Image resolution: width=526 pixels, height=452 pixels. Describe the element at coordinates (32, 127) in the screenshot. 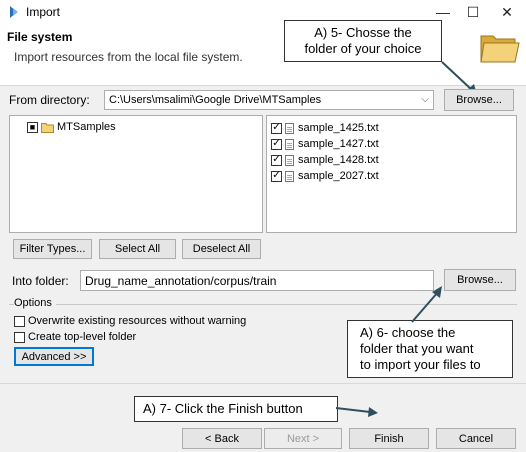

I see `folder-checkbox: ■` at that location.